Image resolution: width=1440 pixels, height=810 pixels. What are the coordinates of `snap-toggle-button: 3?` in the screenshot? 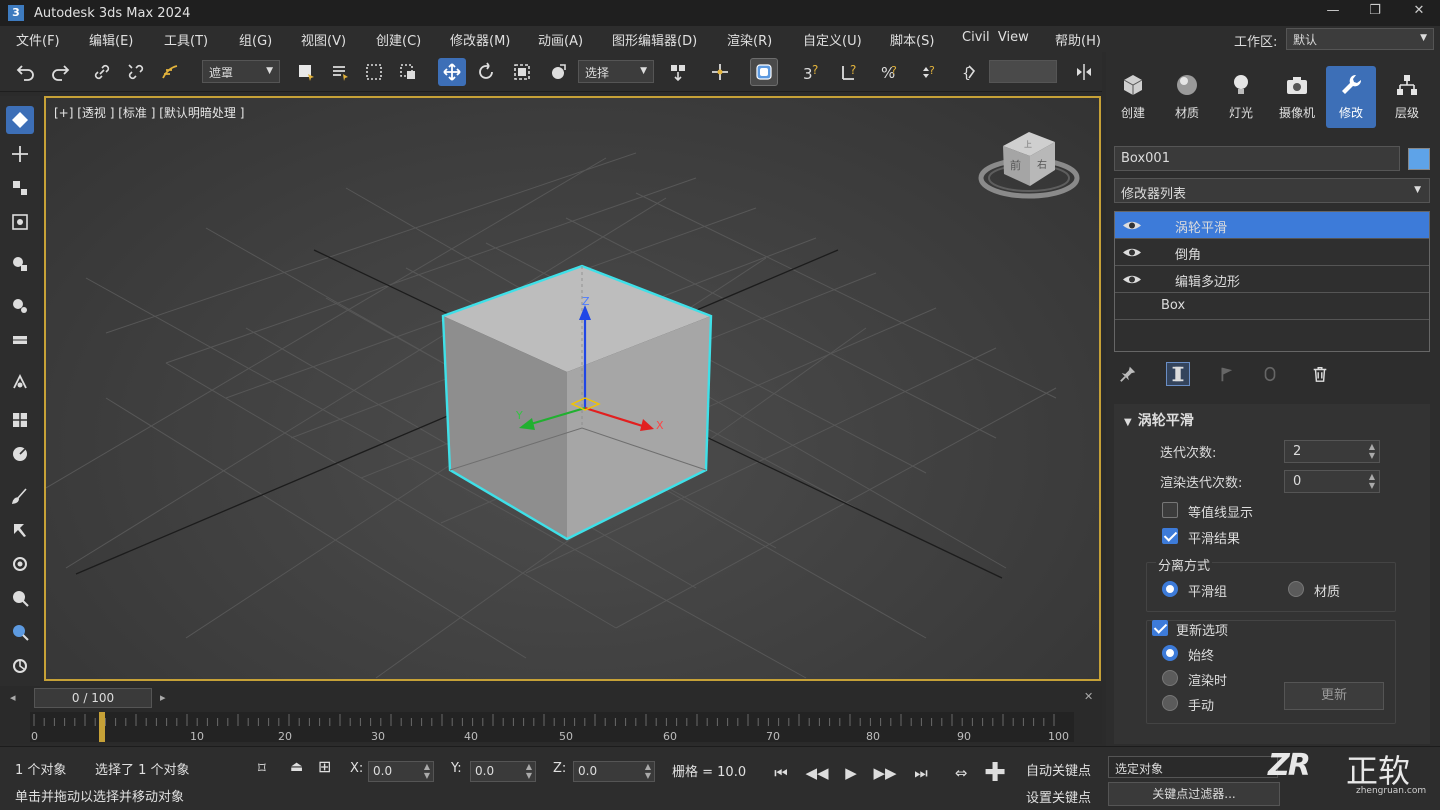 It's located at (812, 72).